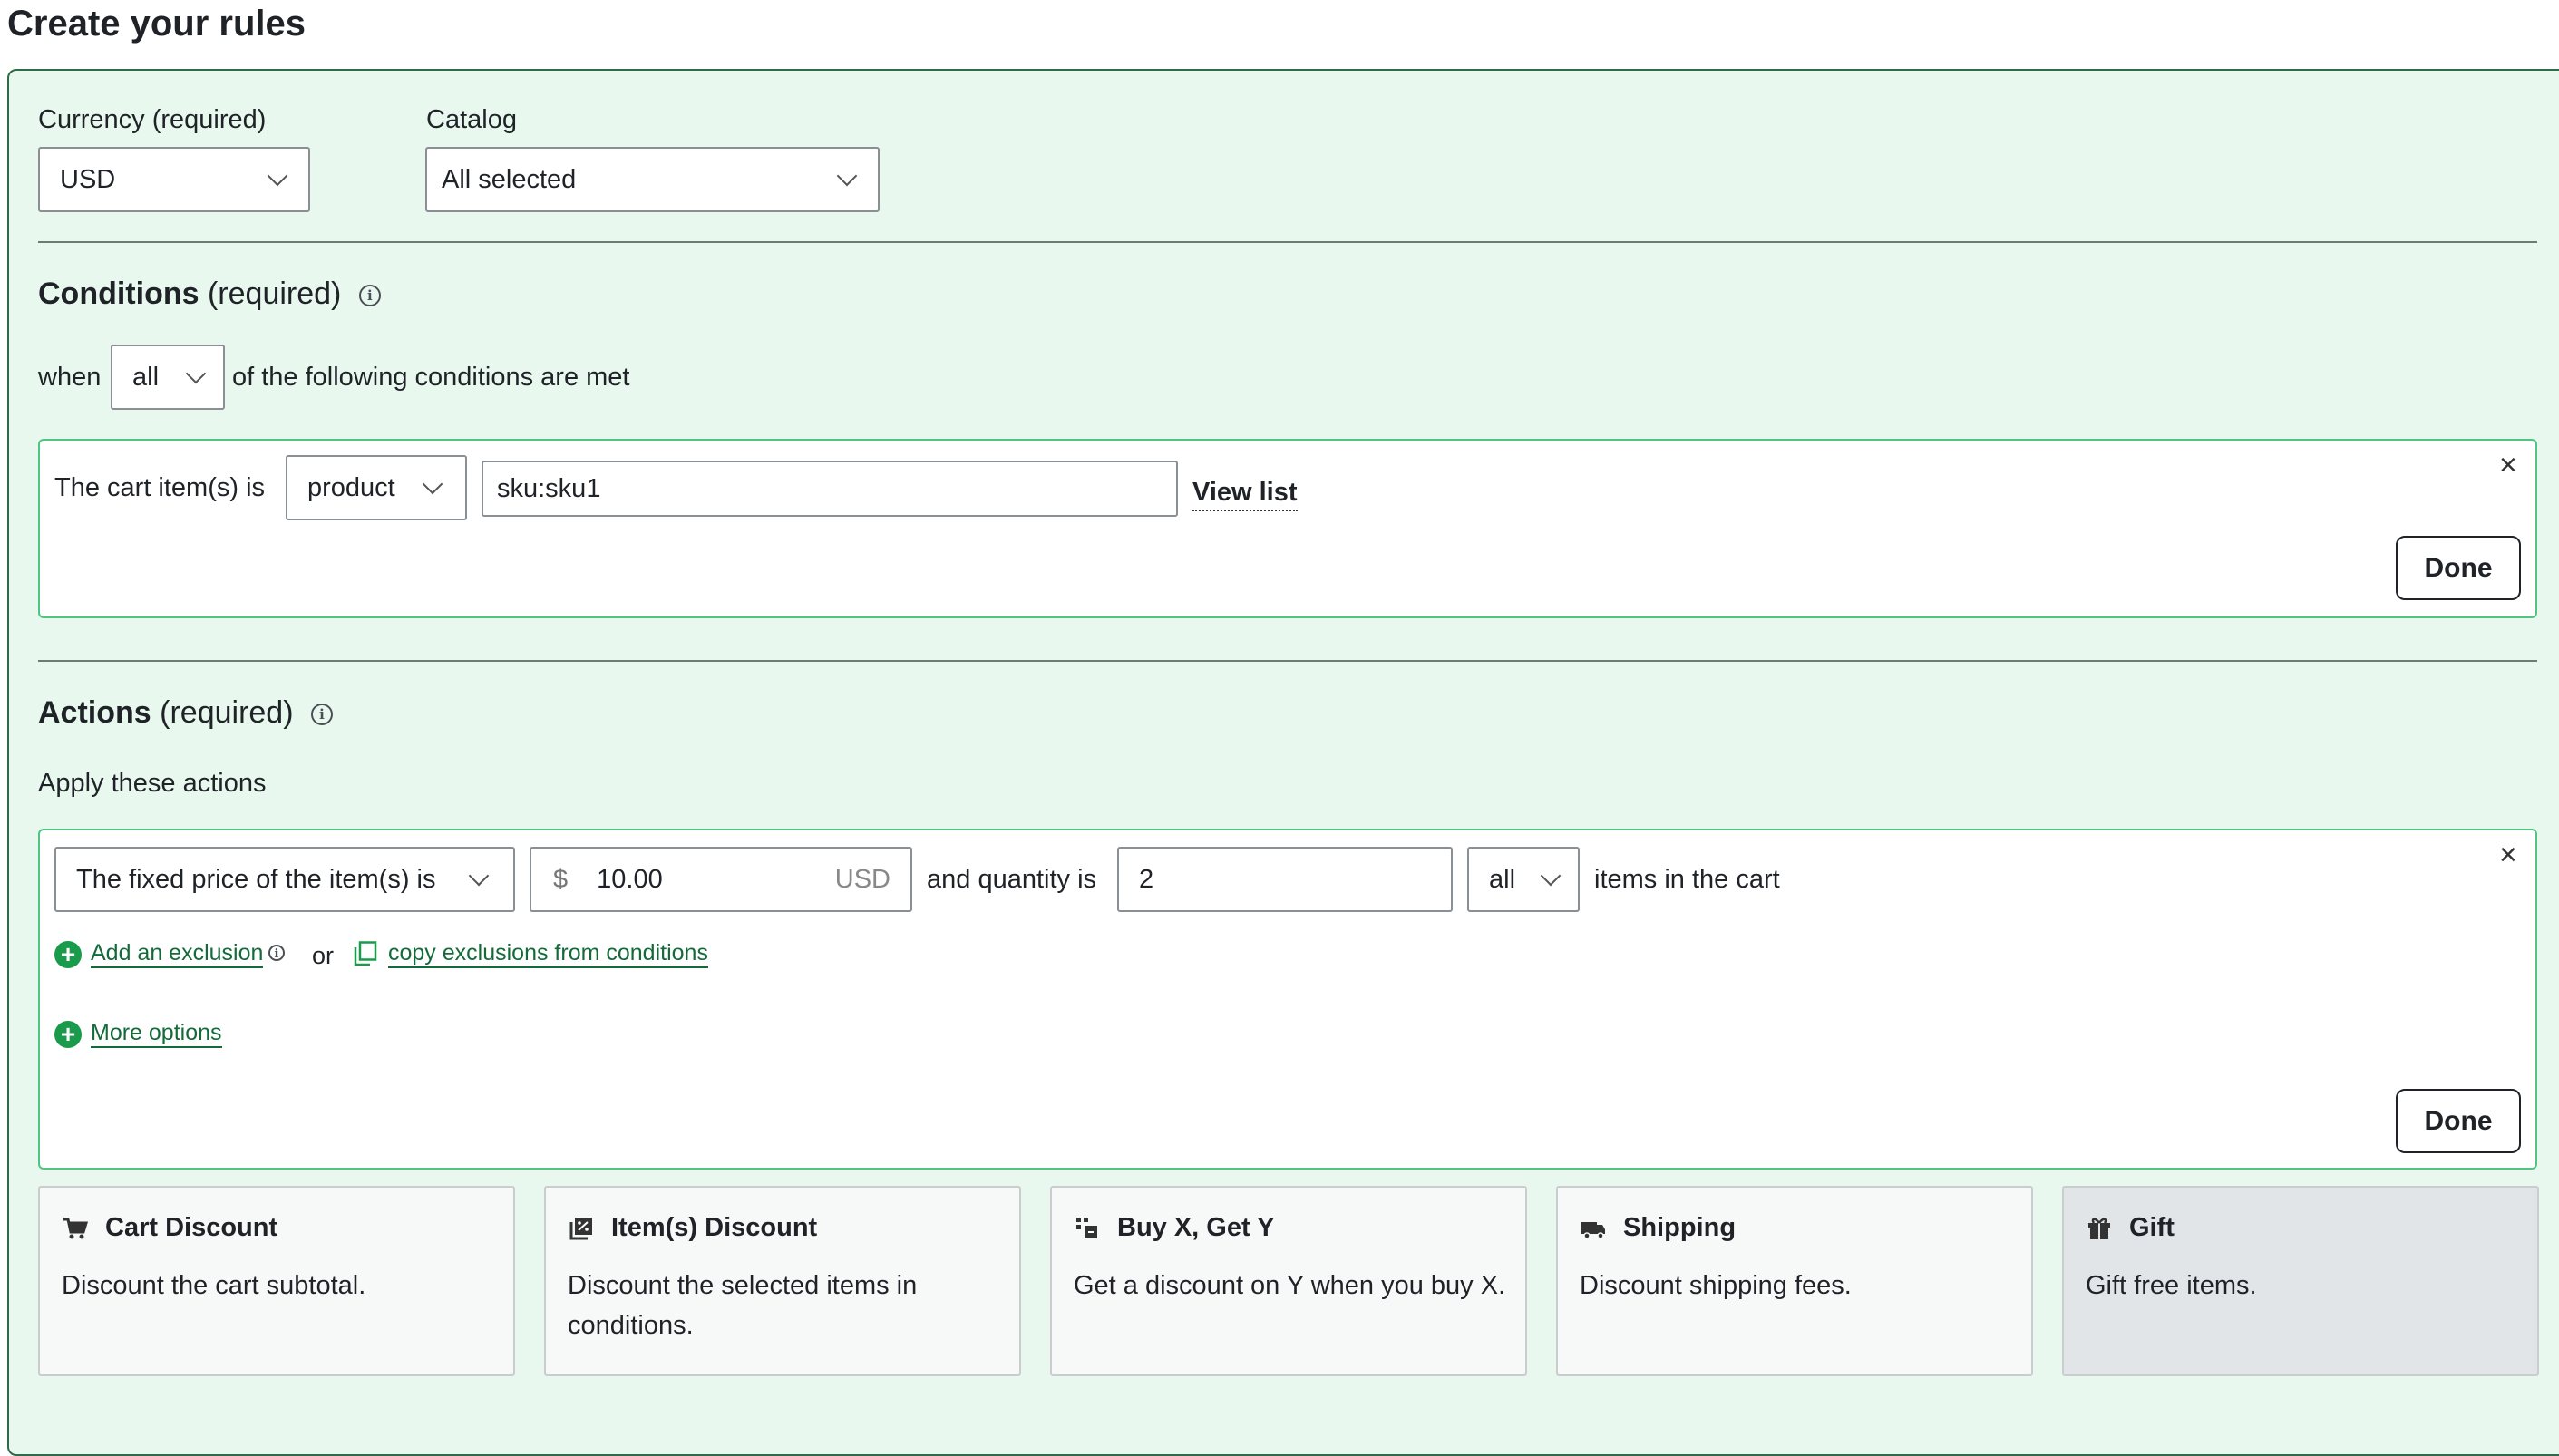 This screenshot has width=2559, height=1456. I want to click on currency-symbol: $, so click(561, 879).